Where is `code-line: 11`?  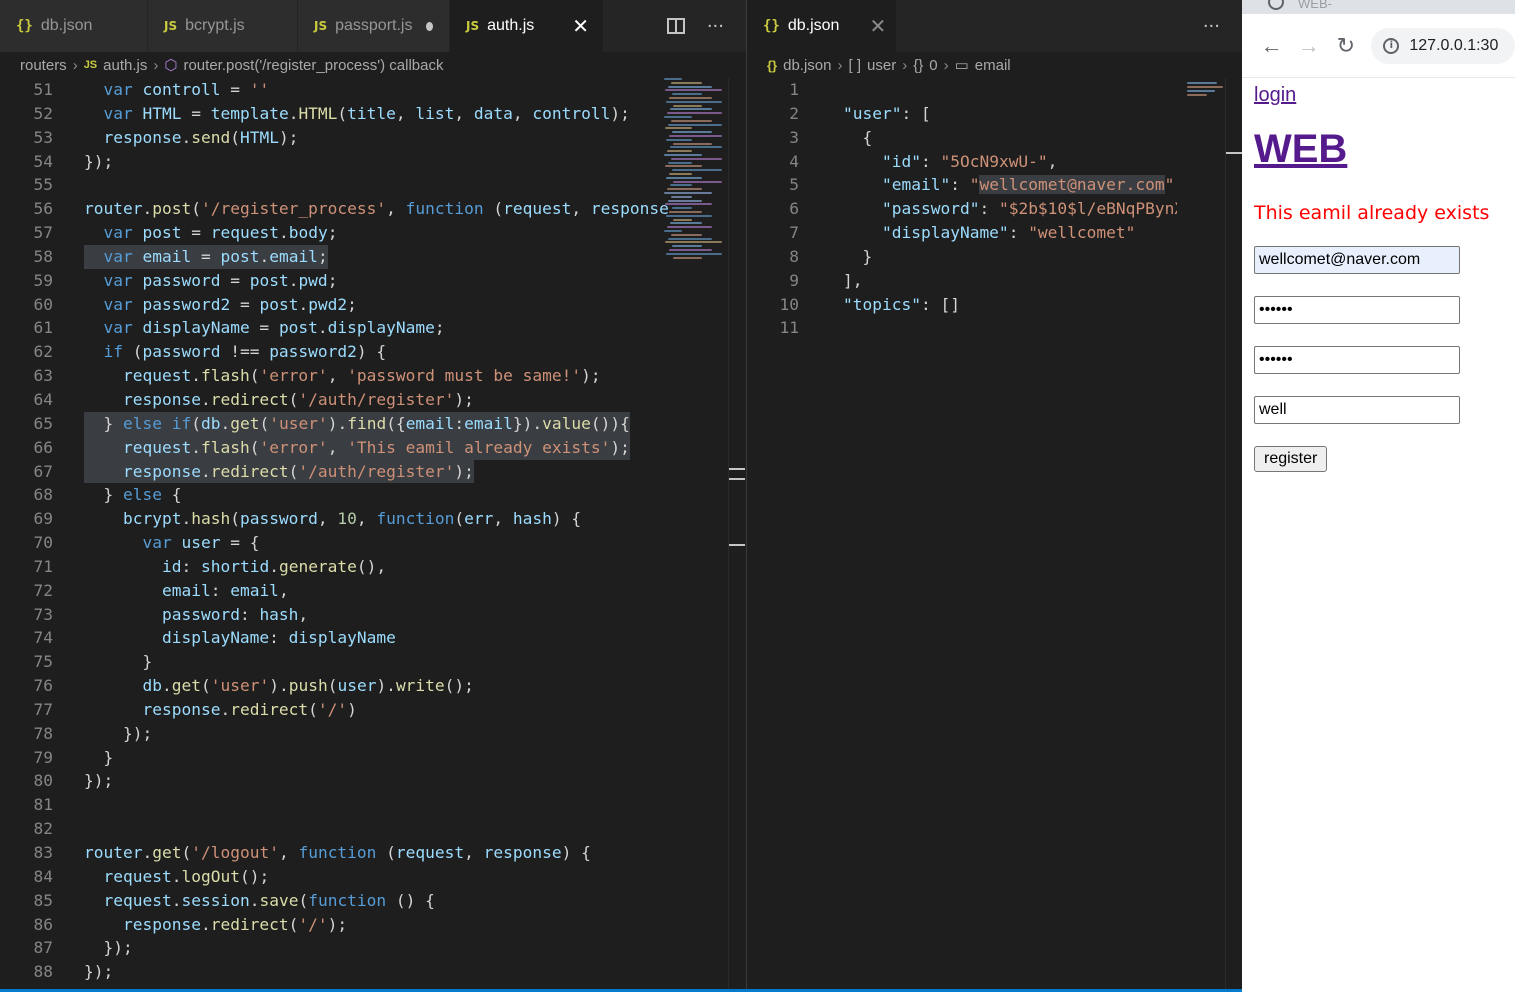 code-line: 11 is located at coordinates (962, 328).